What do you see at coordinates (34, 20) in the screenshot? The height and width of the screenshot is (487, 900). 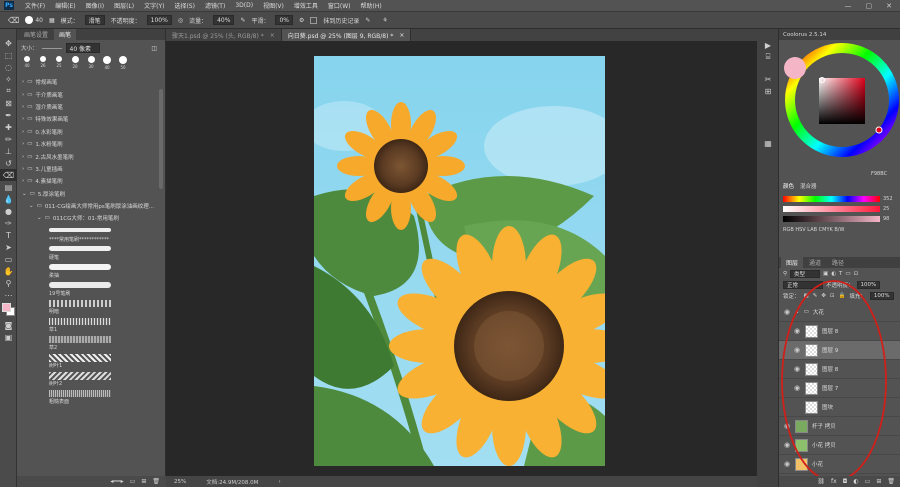 I see `brush-preset-picker: 40` at bounding box center [34, 20].